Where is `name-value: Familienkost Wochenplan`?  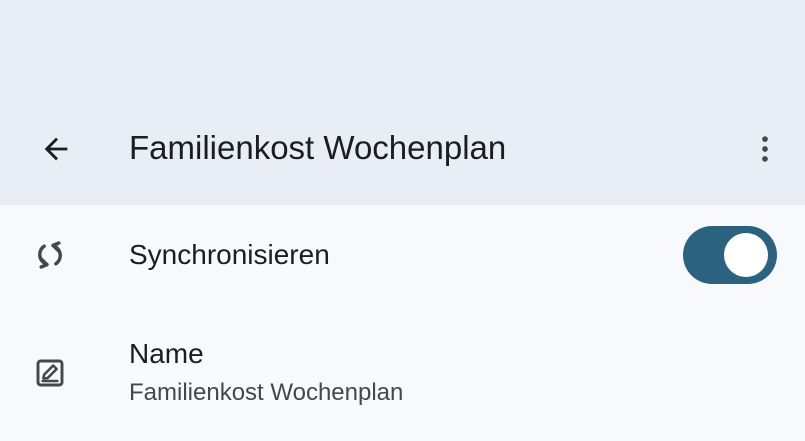 name-value: Familienkost Wochenplan is located at coordinates (266, 392).